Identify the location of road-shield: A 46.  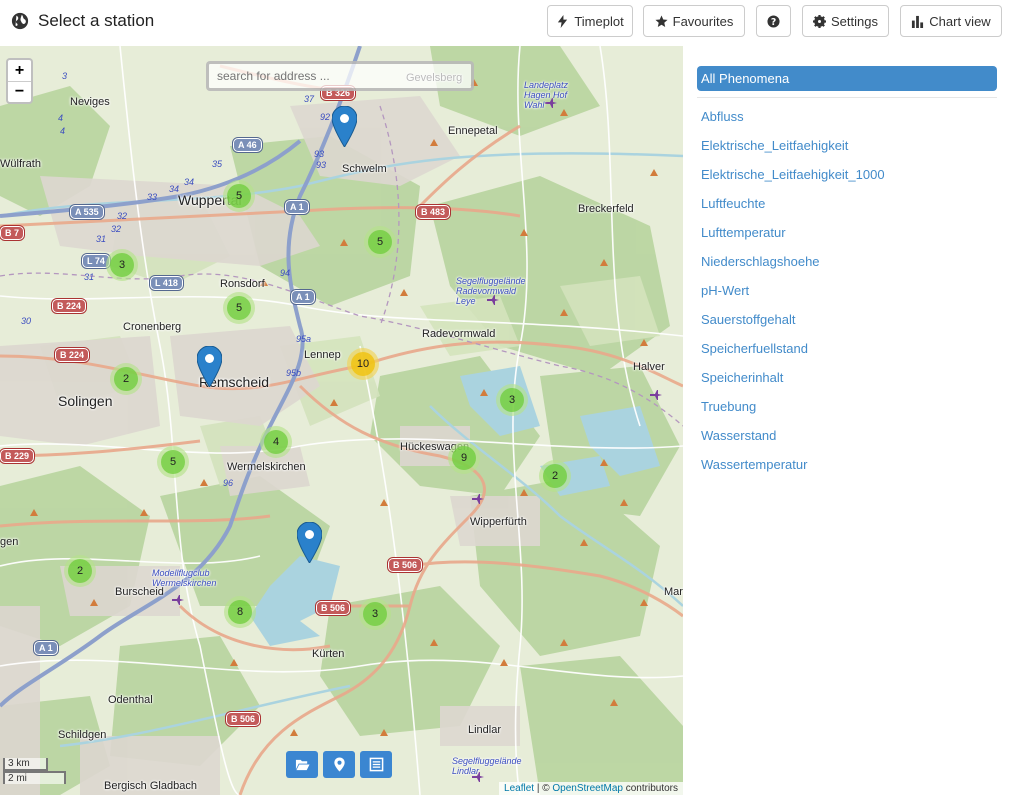
(247, 145).